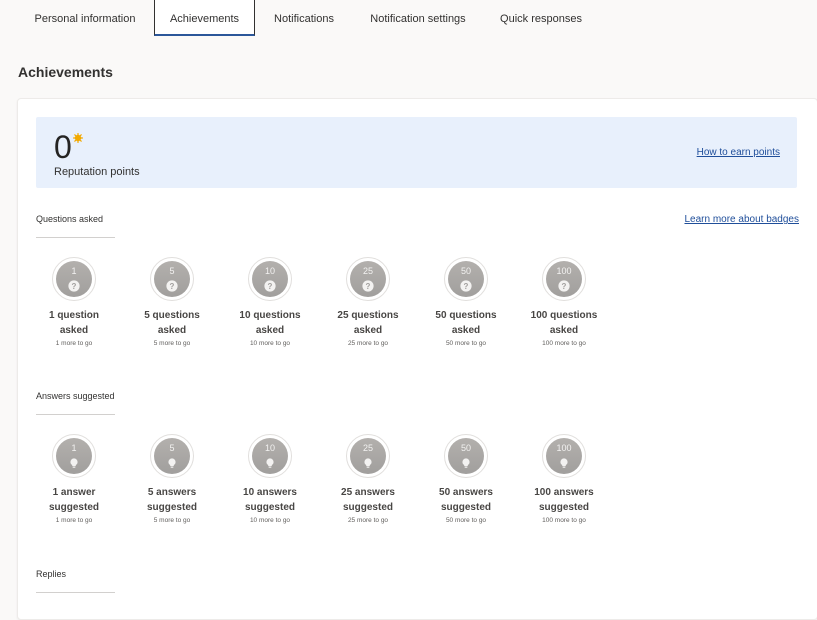 The width and height of the screenshot is (817, 620). What do you see at coordinates (172, 492) in the screenshot?
I see `badge-title-line1: 5 answers` at bounding box center [172, 492].